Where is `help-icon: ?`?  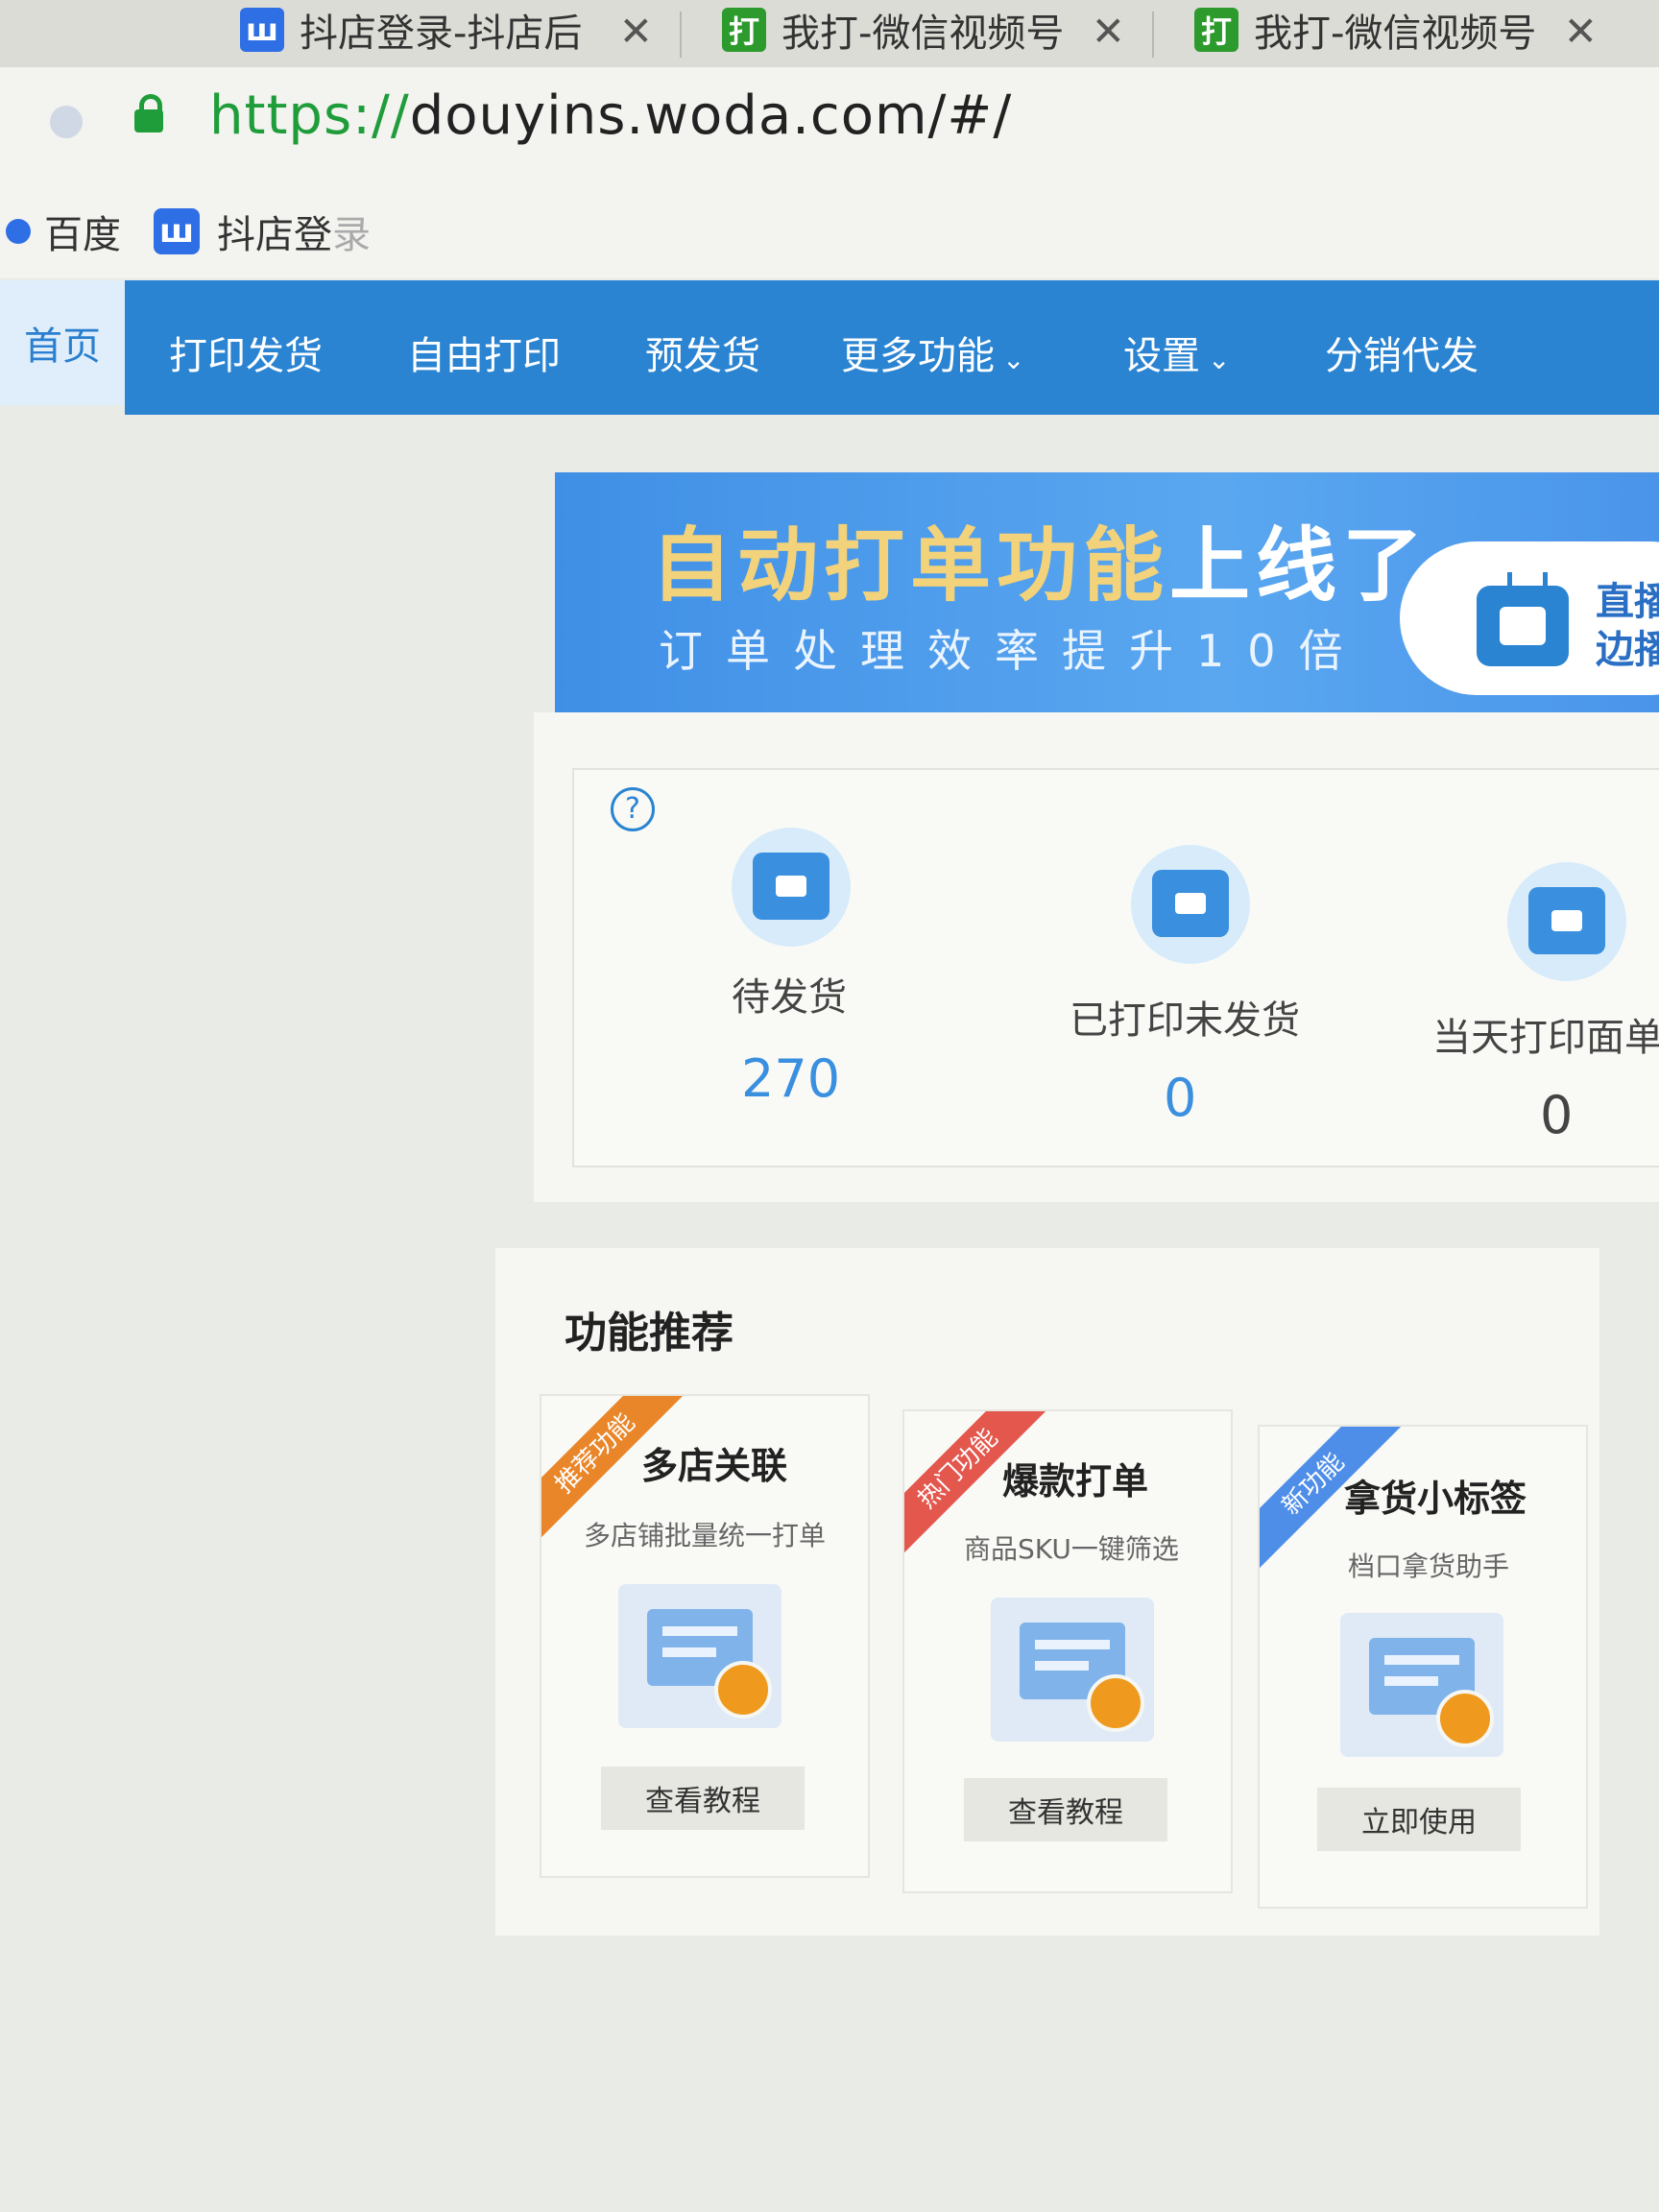 help-icon: ? is located at coordinates (633, 809).